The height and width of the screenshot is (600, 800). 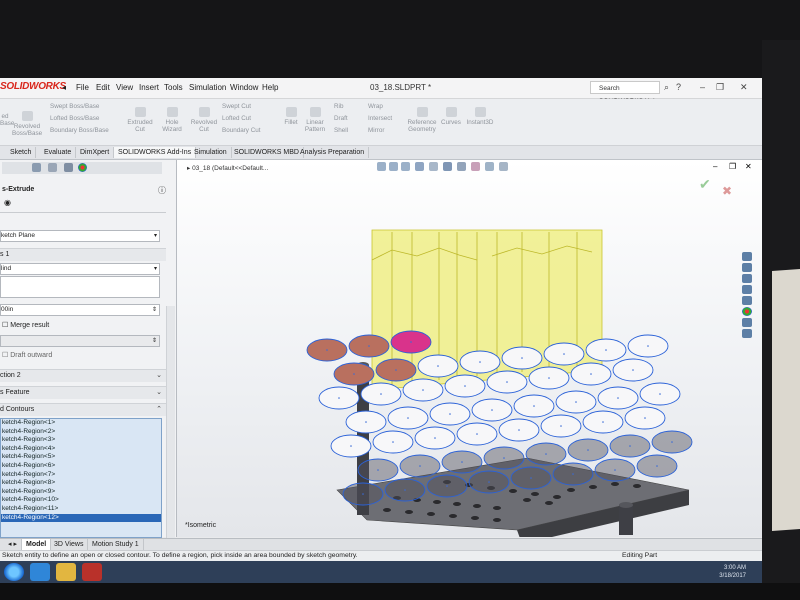 I want to click on tab-prev-arrows: ◂ ▸, so click(x=13, y=544).